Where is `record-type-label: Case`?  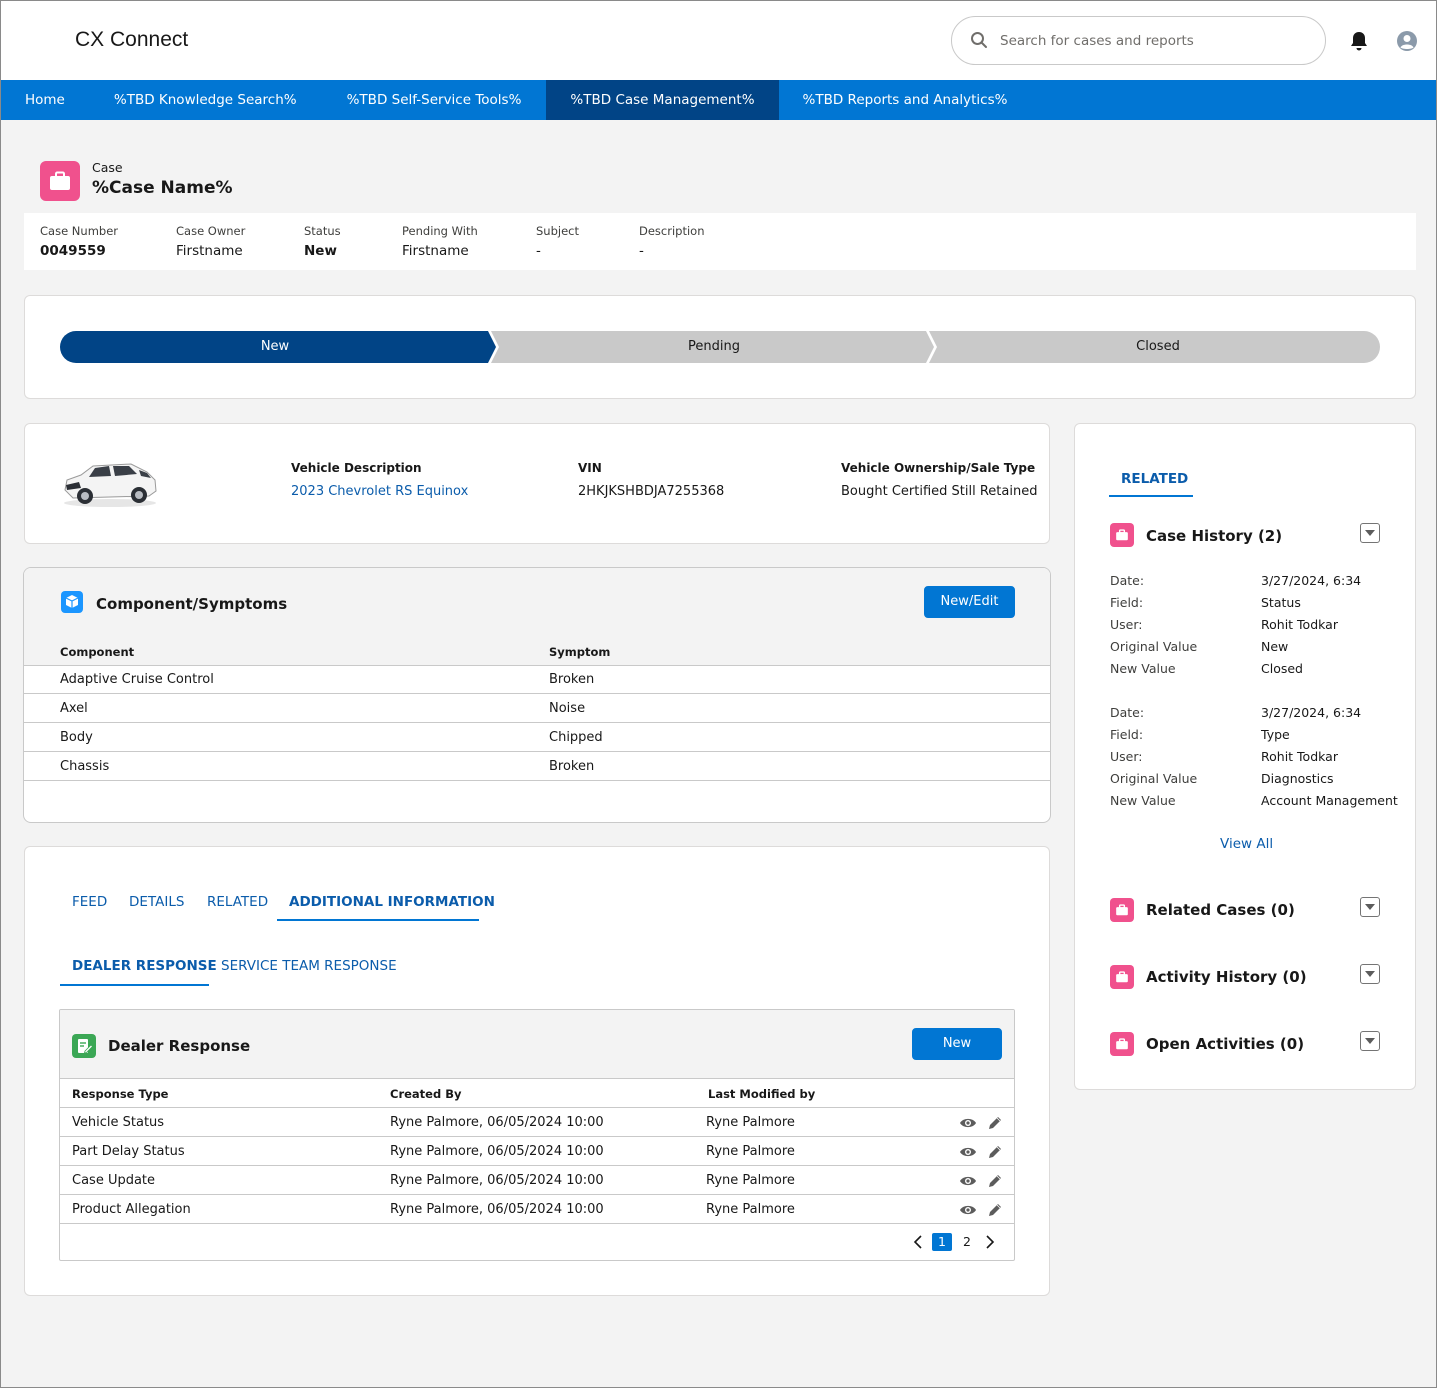
record-type-label: Case is located at coordinates (107, 167).